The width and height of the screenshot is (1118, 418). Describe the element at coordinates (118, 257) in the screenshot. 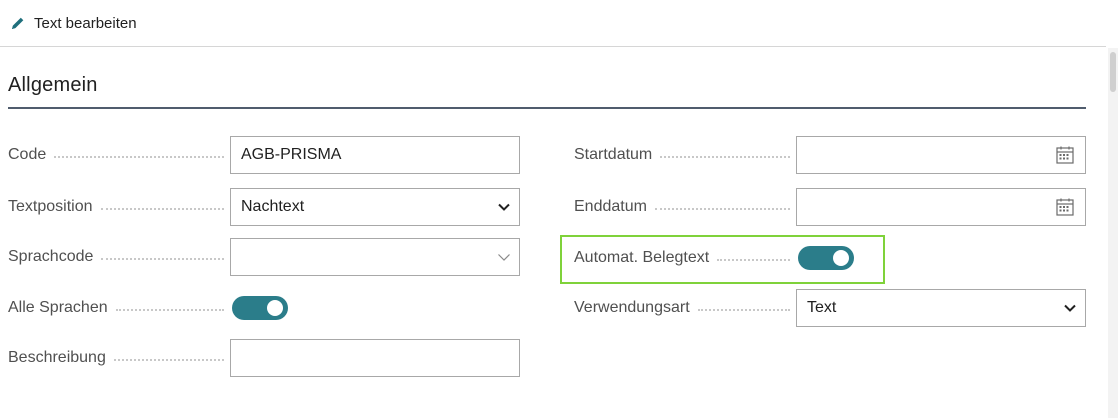

I see `sprachcode-label: Sprachcode` at that location.